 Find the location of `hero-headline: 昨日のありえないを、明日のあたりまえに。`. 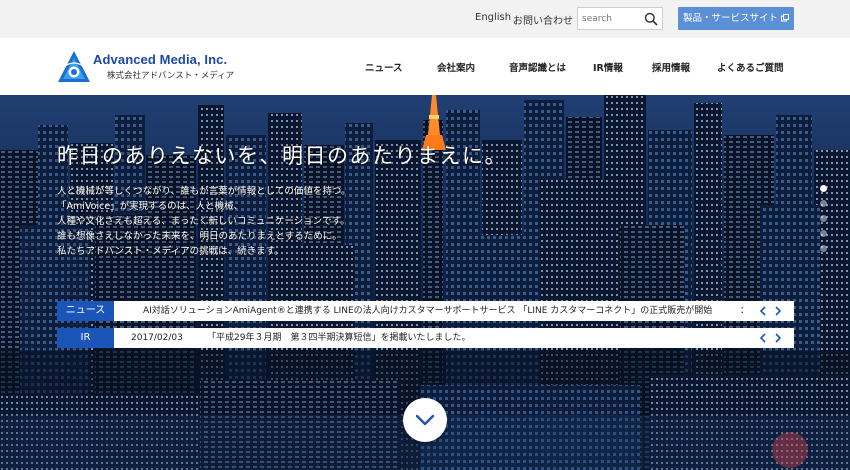

hero-headline: 昨日のありえないを、明日のあたりまえに。 is located at coordinates (282, 156).